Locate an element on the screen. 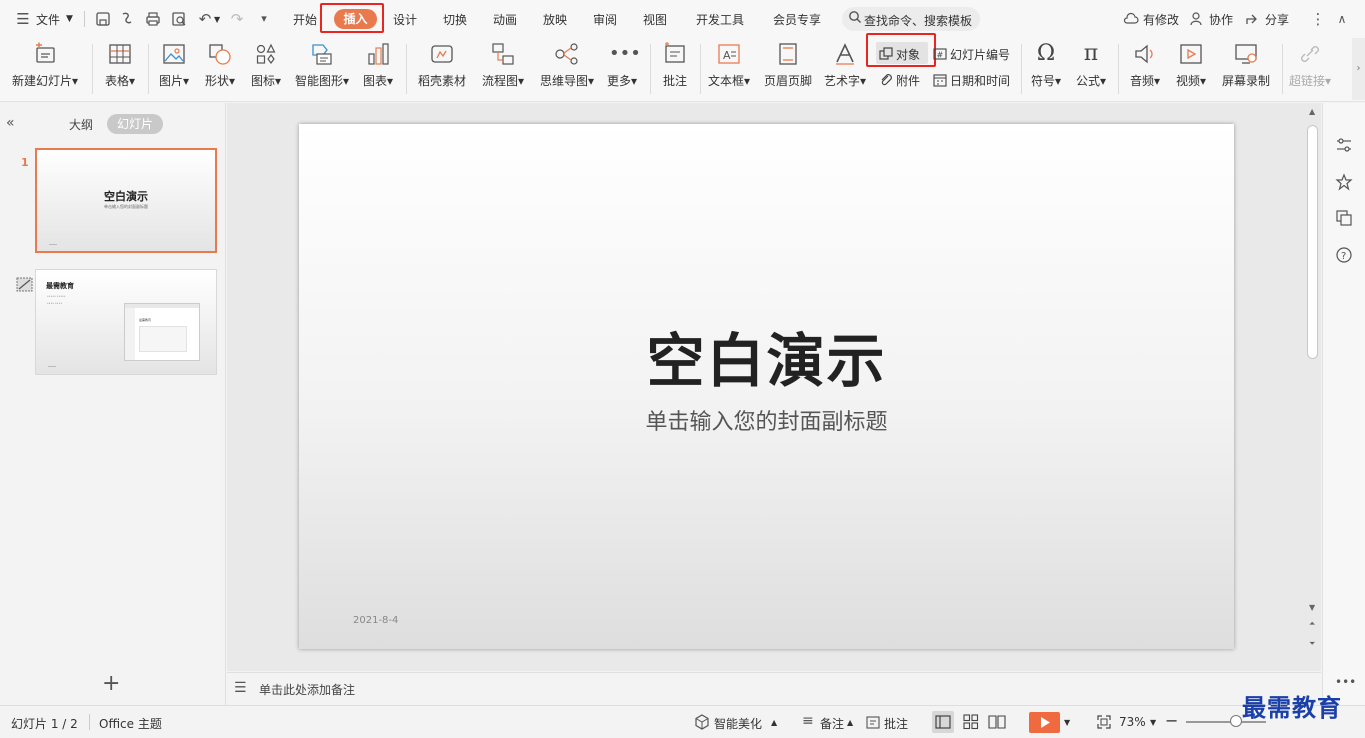 The image size is (1365, 738). textbox-button: A 文本框▾ is located at coordinates (729, 69).